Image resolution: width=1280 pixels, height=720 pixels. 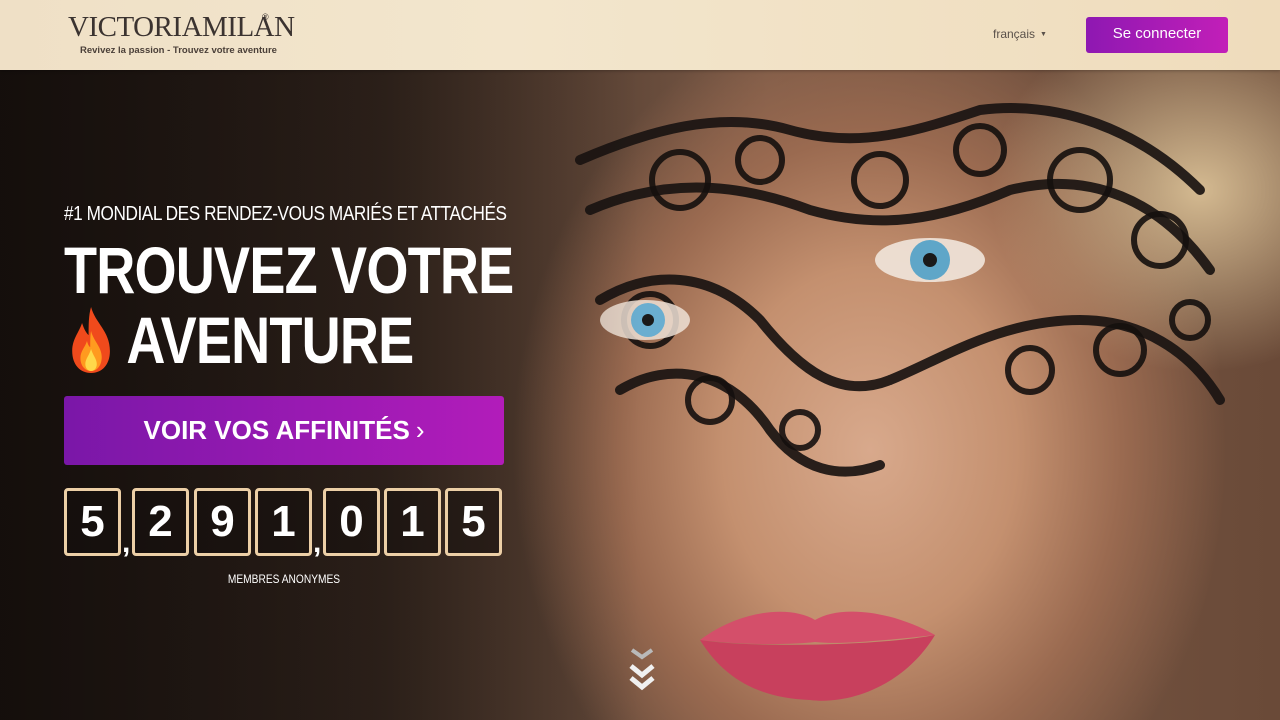 What do you see at coordinates (270, 340) in the screenshot?
I see `headline-line-2-text: AVENTURE` at bounding box center [270, 340].